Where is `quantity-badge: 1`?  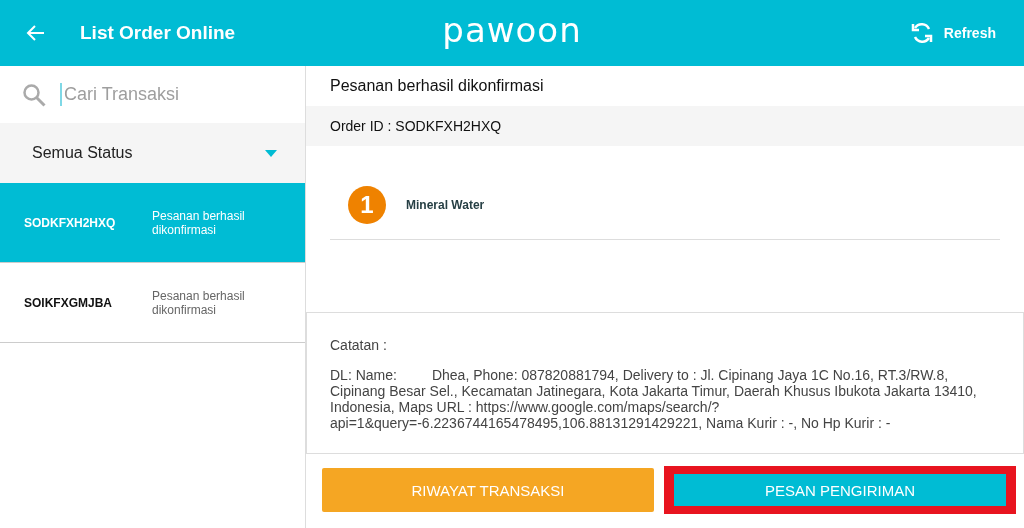
quantity-badge: 1 is located at coordinates (367, 204).